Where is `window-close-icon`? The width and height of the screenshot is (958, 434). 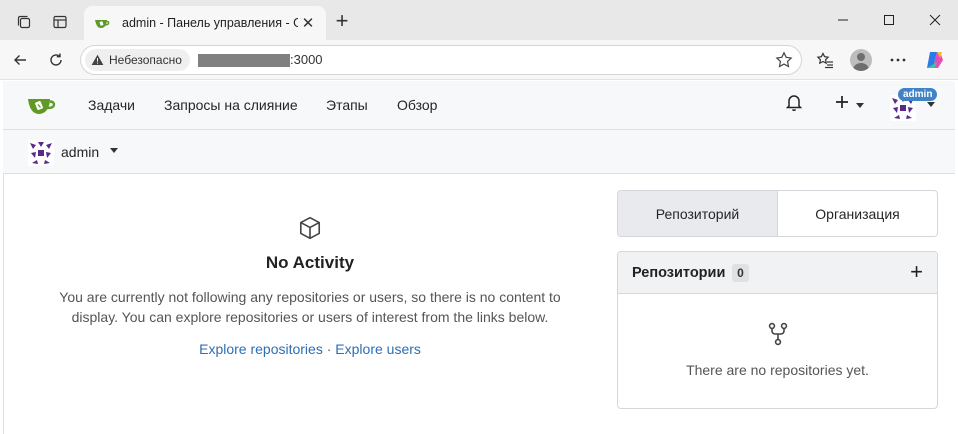
window-close-icon is located at coordinates (935, 20).